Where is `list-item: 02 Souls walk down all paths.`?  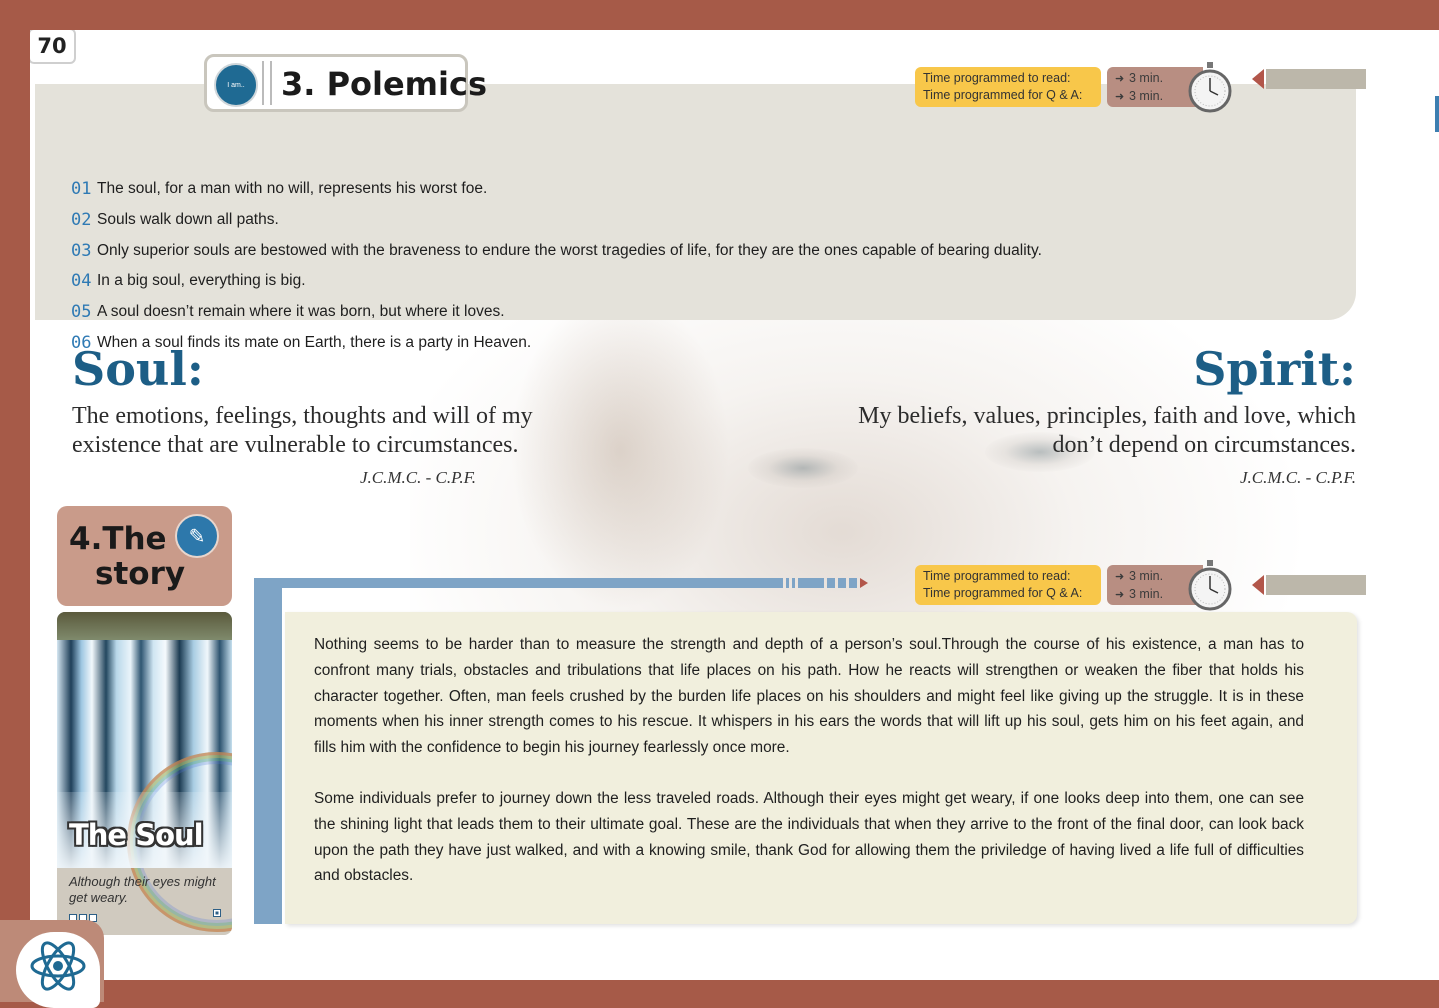 list-item: 02 Souls walk down all paths. is located at coordinates (556, 225).